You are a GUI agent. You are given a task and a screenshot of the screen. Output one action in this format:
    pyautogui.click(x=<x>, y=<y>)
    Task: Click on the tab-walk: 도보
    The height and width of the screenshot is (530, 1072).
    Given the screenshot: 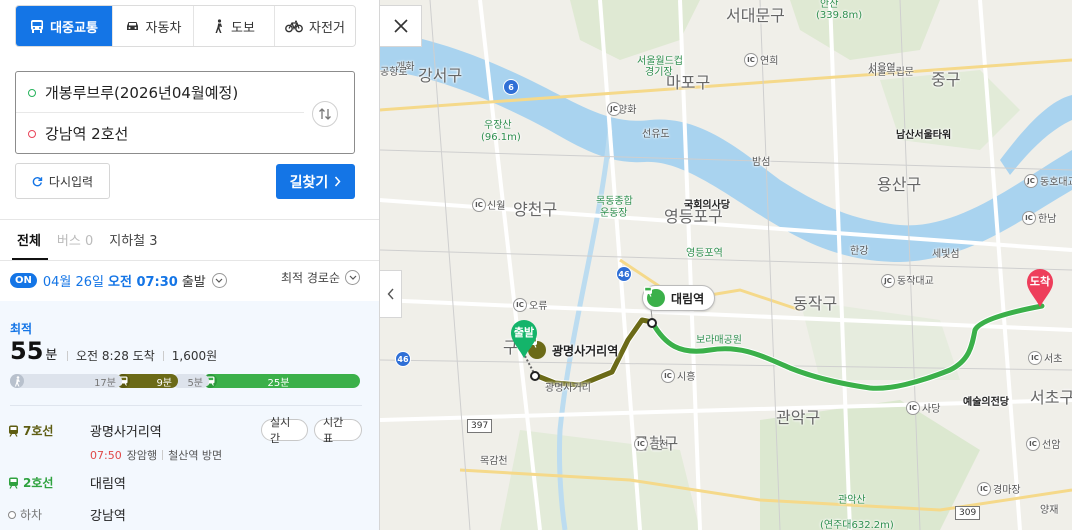 What is the action you would take?
    pyautogui.click(x=233, y=26)
    